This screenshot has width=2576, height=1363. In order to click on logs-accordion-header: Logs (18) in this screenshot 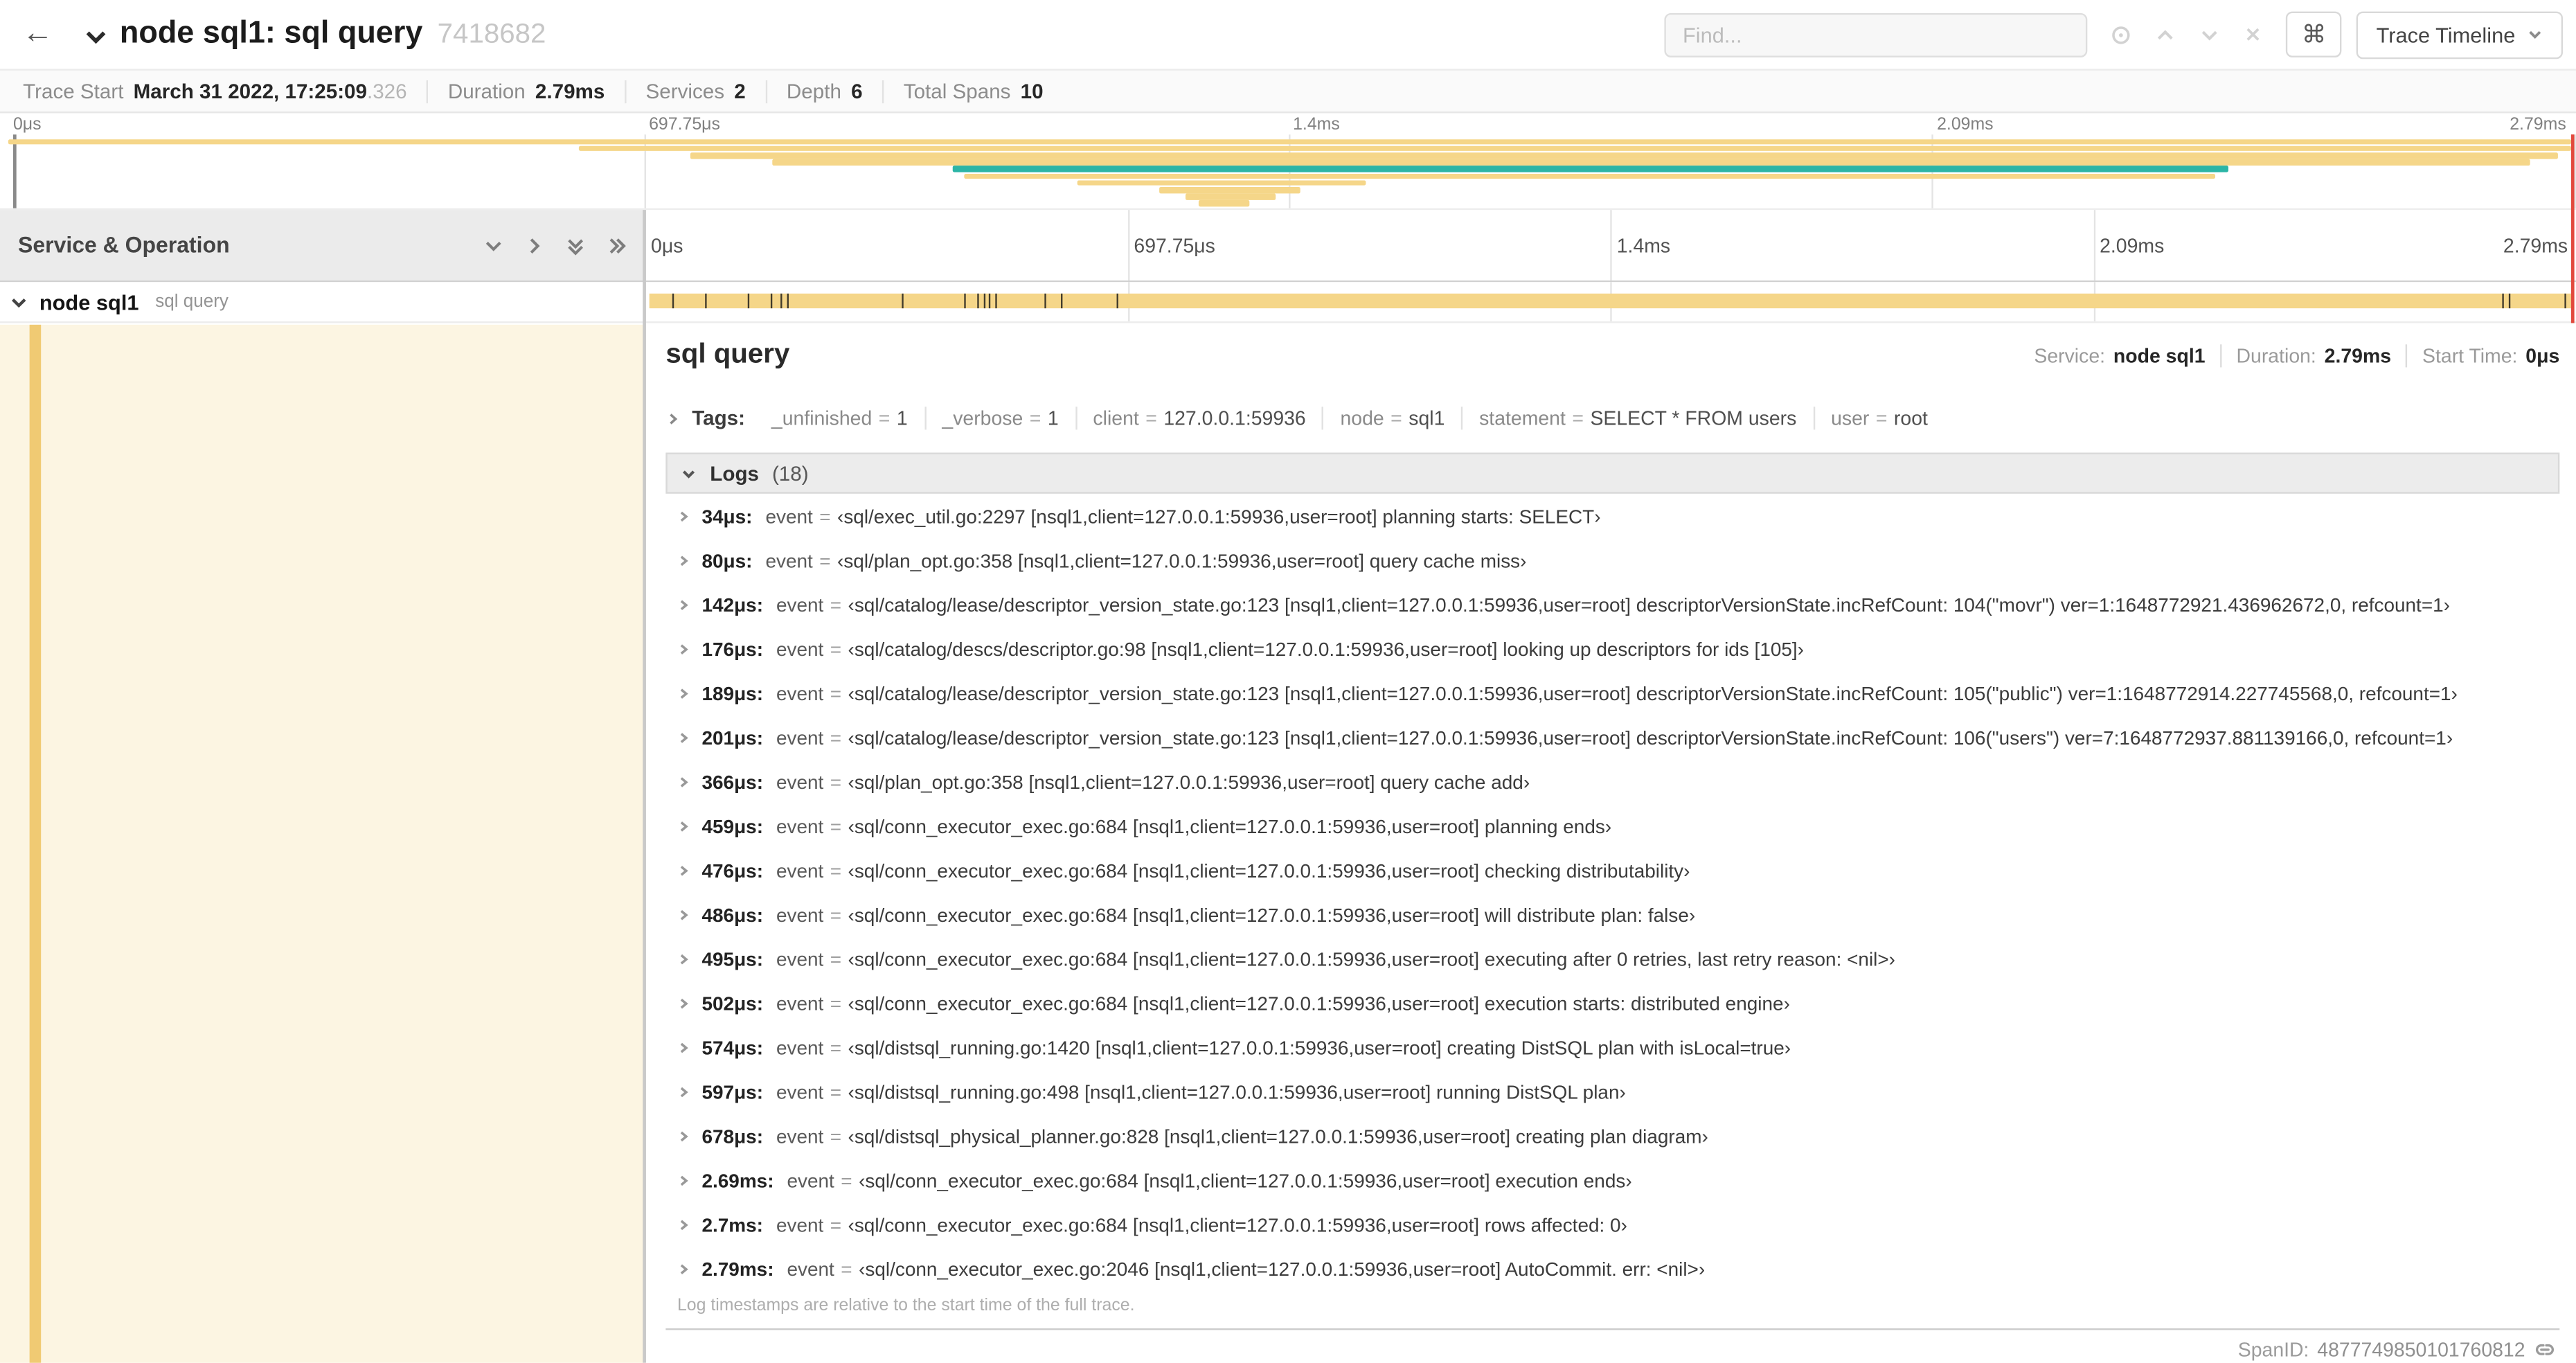, I will do `click(1612, 473)`.